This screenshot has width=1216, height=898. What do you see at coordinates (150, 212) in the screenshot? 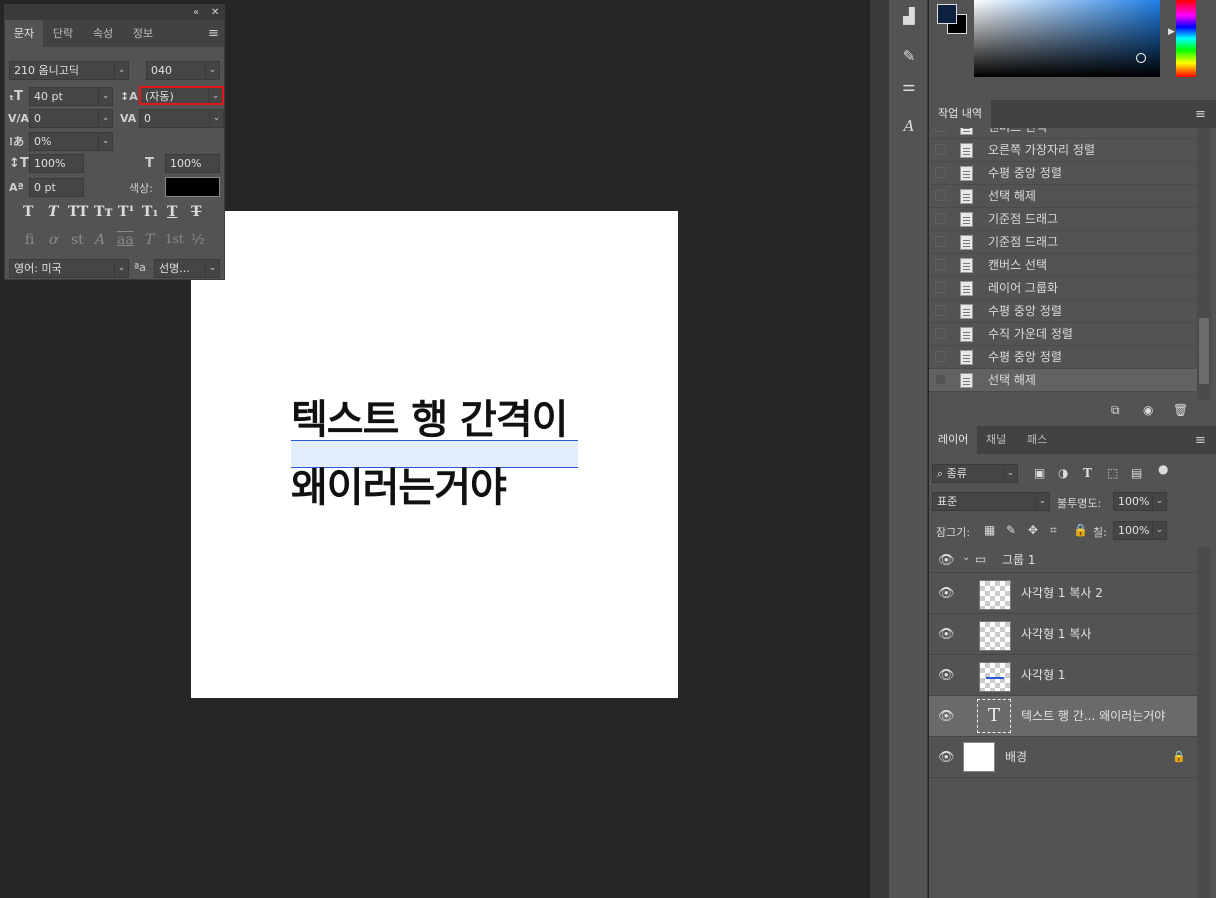
I see `subscript-button: T₁` at bounding box center [150, 212].